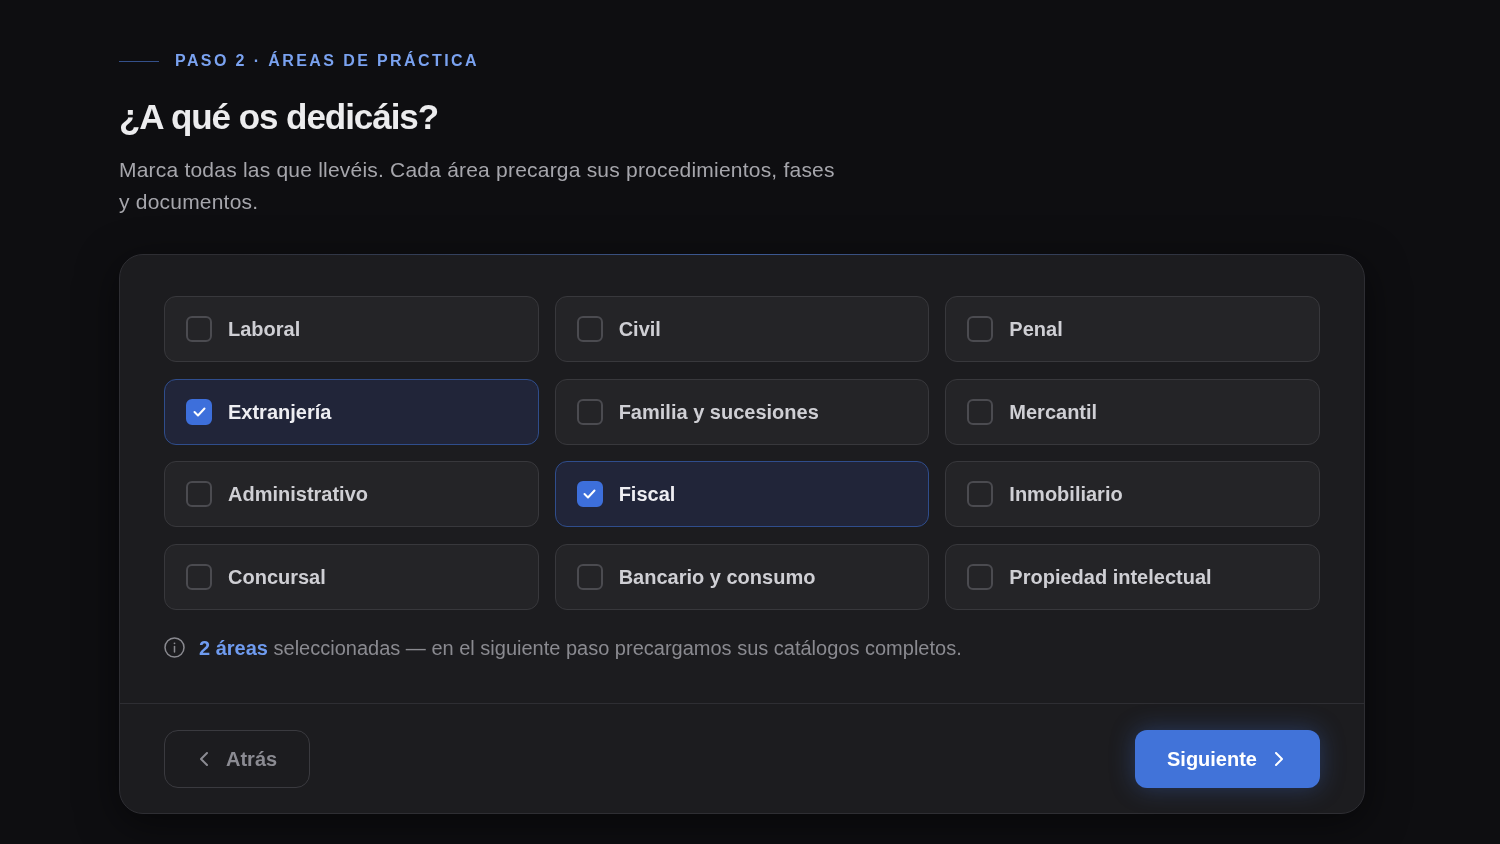 The image size is (1500, 844). I want to click on area-option: Administrativo, so click(351, 494).